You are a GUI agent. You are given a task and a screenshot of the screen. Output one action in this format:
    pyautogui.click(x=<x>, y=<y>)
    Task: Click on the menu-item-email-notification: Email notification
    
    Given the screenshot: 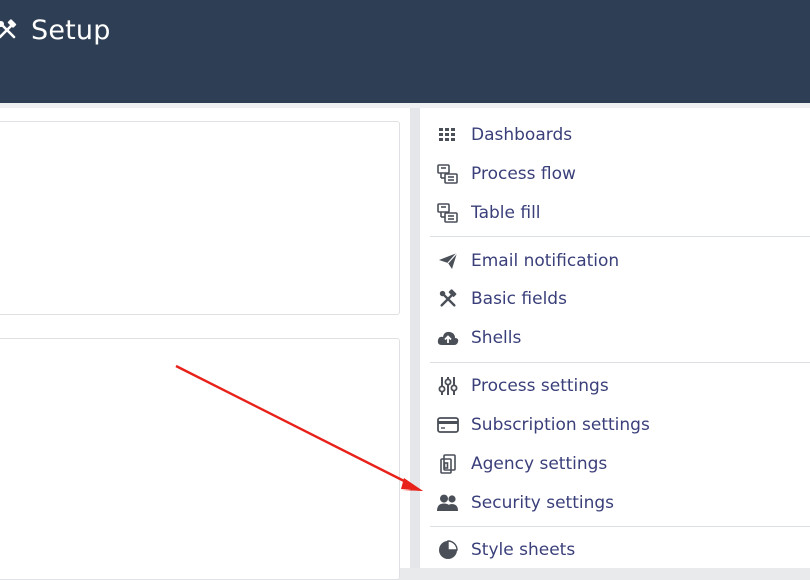 What is the action you would take?
    pyautogui.click(x=528, y=261)
    